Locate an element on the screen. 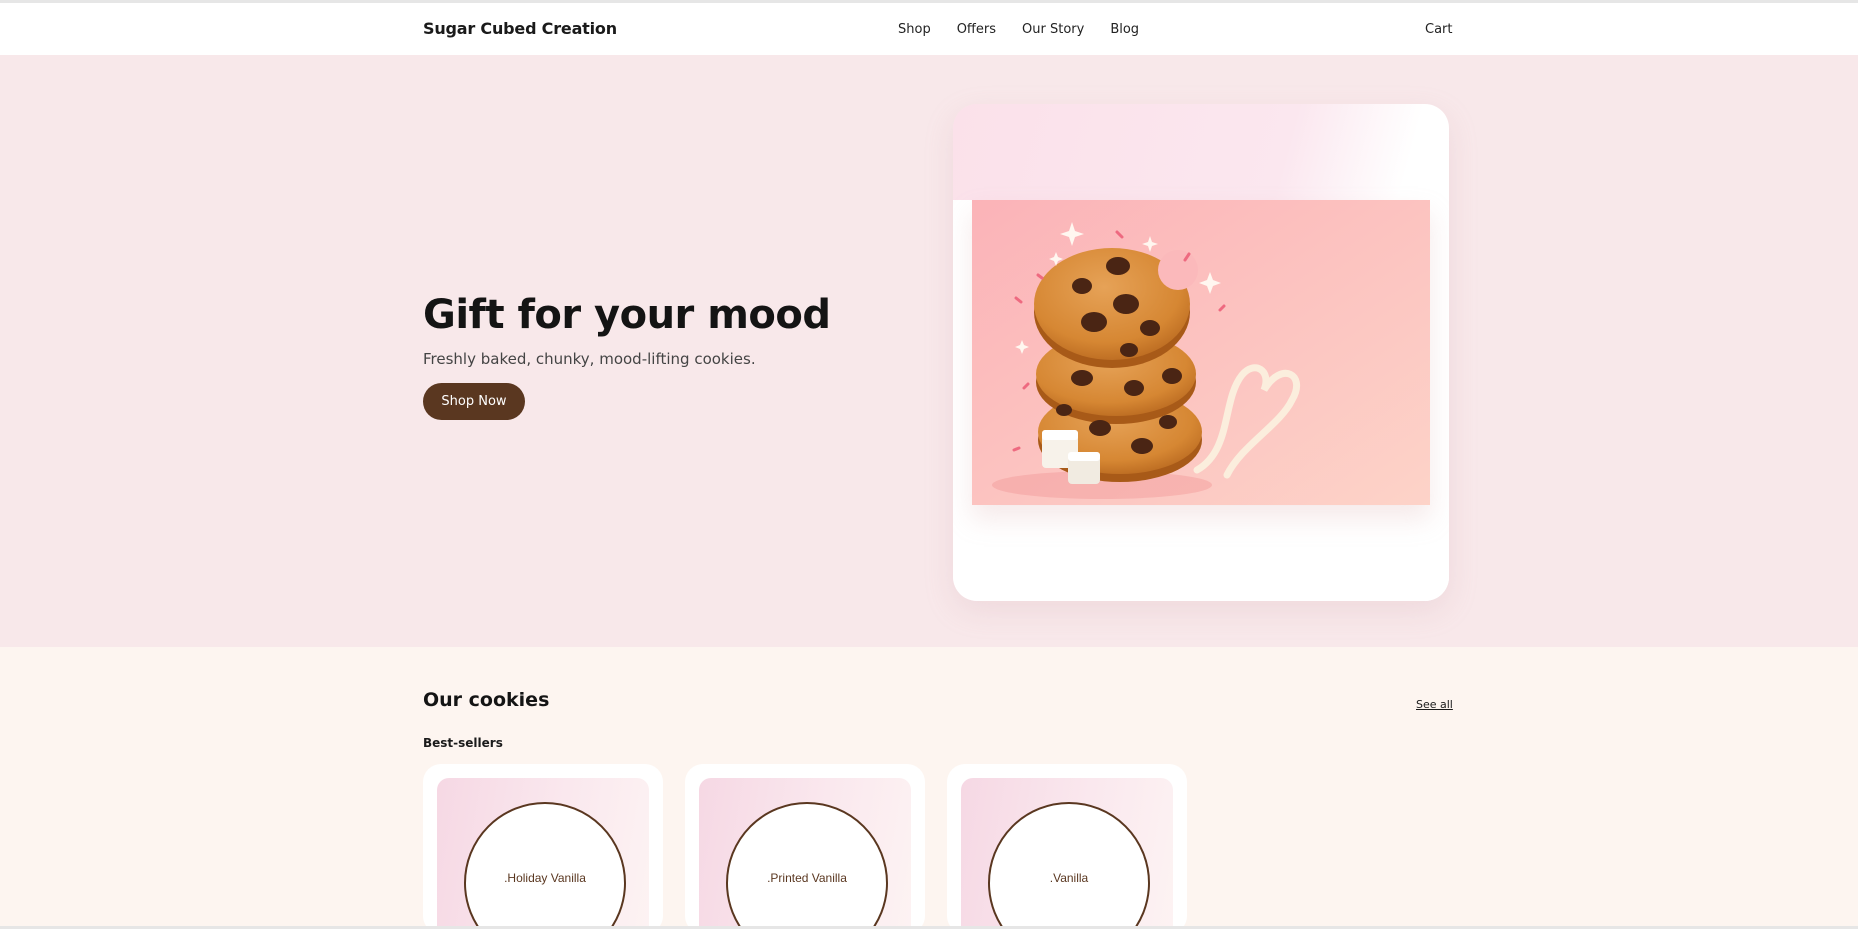 This screenshot has height=929, width=1858. nav-our-story: Our Story is located at coordinates (1053, 29).